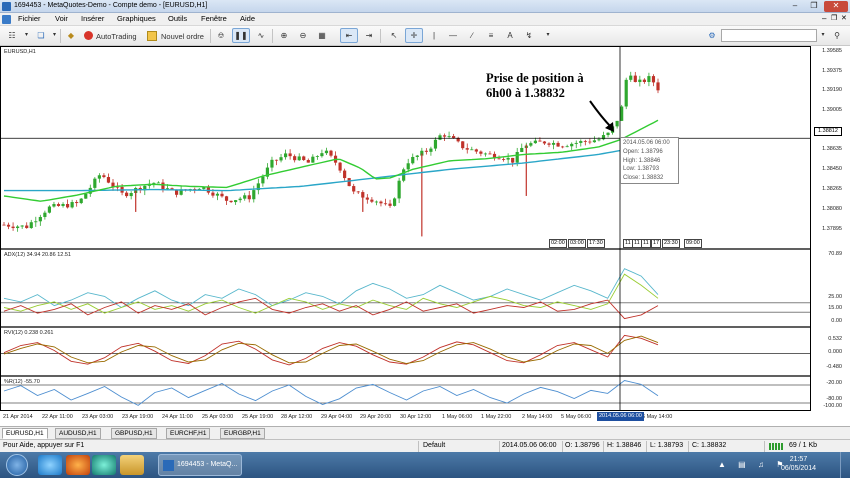 Image resolution: width=850 pixels, height=478 pixels. Describe the element at coordinates (795, 6) in the screenshot. I see `minimize-icon: –` at that location.